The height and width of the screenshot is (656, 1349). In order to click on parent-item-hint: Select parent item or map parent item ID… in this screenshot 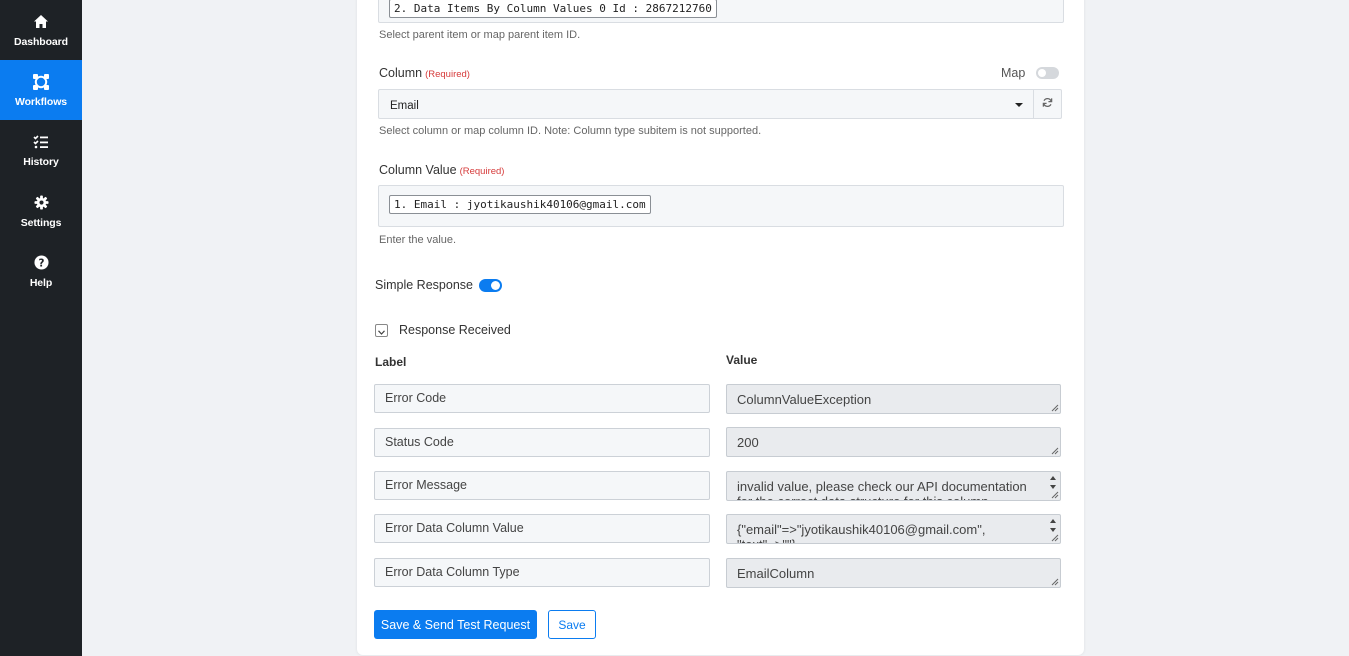, I will do `click(480, 35)`.